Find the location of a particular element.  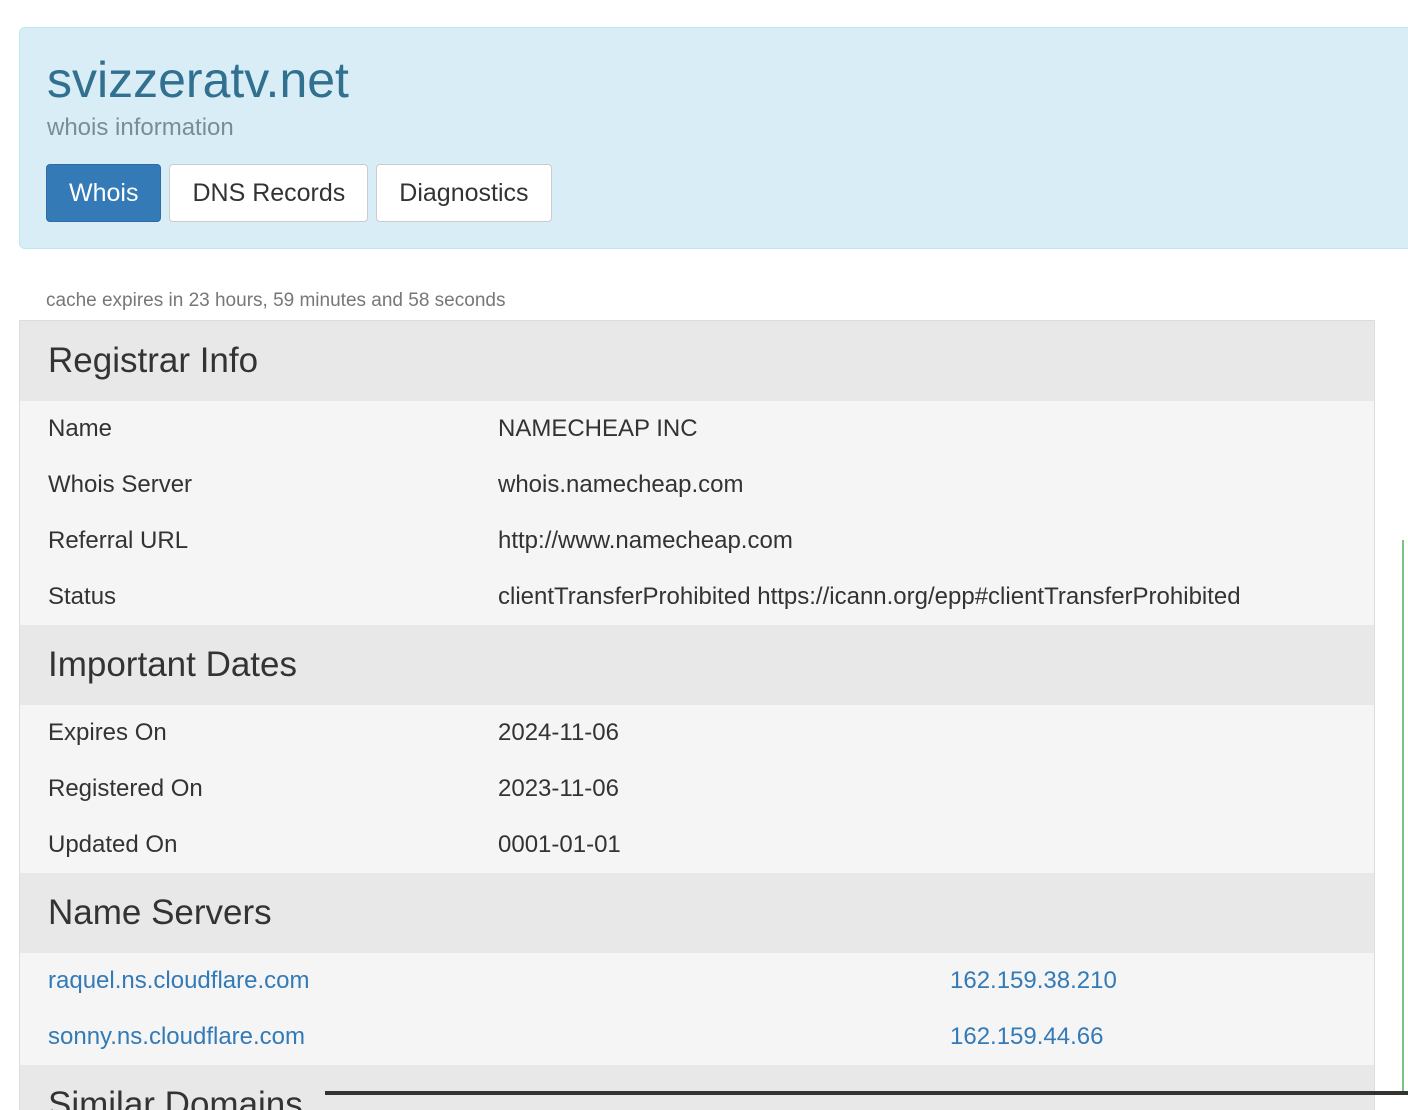

row-label: Name is located at coordinates (80, 428).